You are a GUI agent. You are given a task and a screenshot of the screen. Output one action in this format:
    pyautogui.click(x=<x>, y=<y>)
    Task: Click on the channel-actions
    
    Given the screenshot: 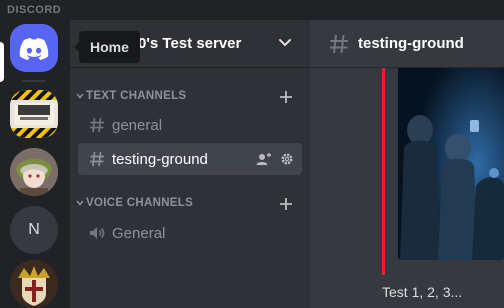 What is the action you would take?
    pyautogui.click(x=275, y=161)
    